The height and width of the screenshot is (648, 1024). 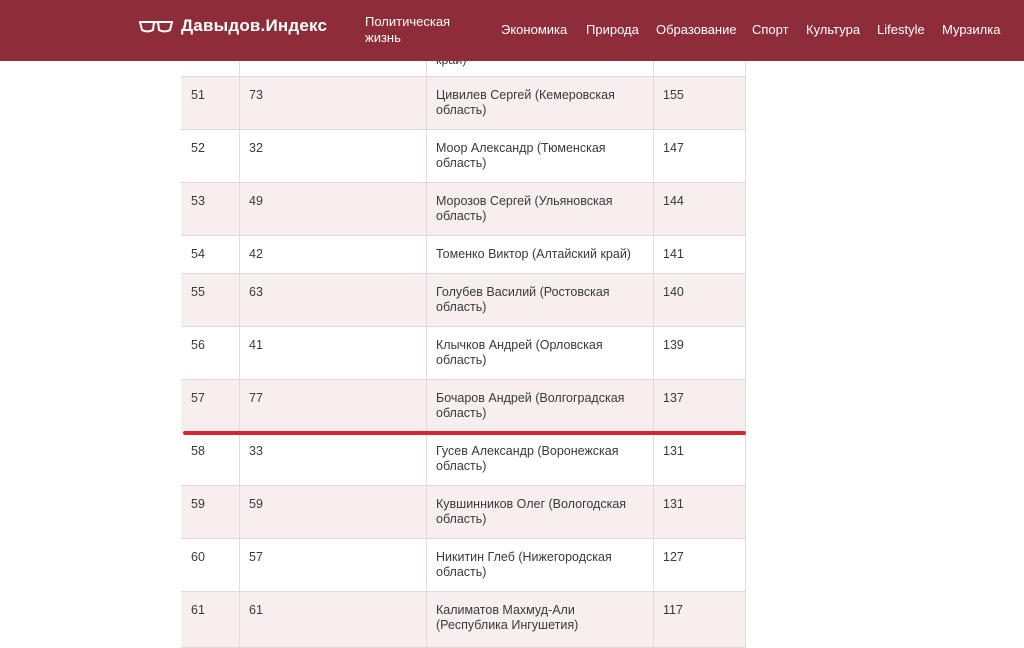 I want to click on cell-rank: 58, so click(x=198, y=451).